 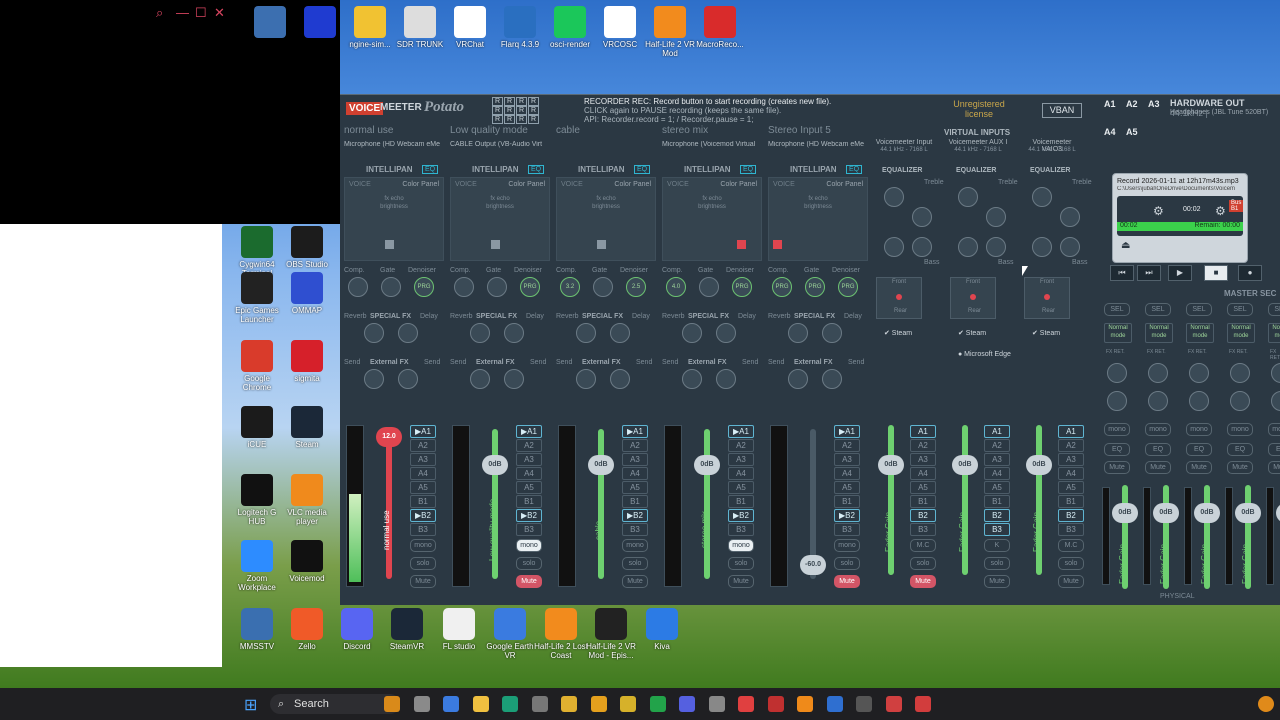 What do you see at coordinates (307, 293) in the screenshot?
I see `desktop-icon: OMMAP` at bounding box center [307, 293].